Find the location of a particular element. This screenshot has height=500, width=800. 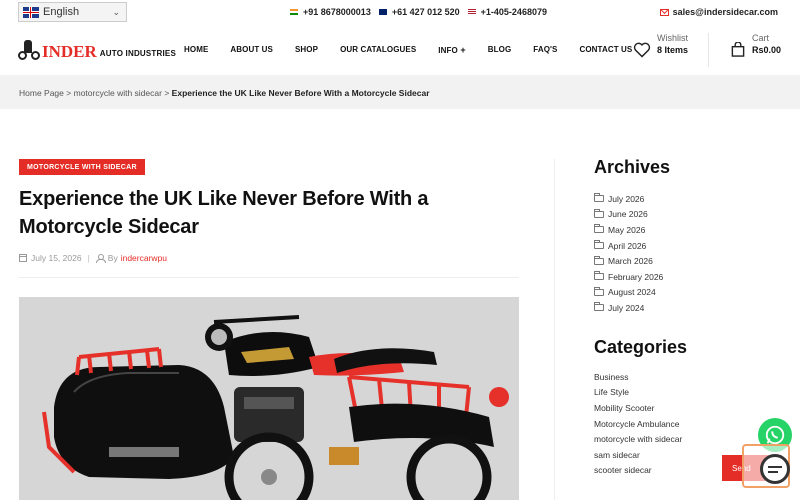

archive-item: August 2024 is located at coordinates (628, 293).